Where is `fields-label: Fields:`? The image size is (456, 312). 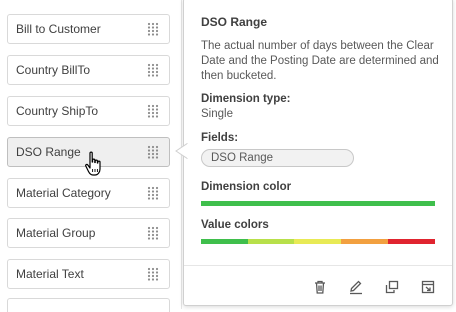
fields-label: Fields: is located at coordinates (220, 138).